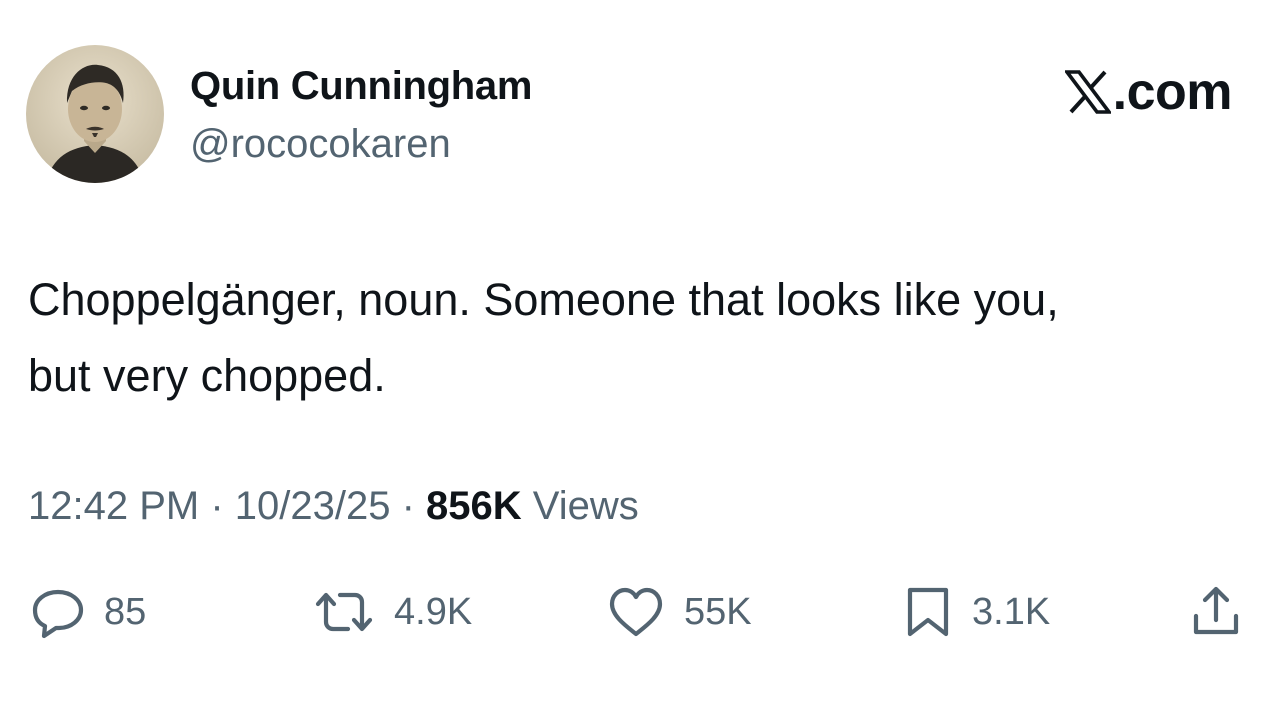 The width and height of the screenshot is (1280, 720). What do you see at coordinates (433, 611) in the screenshot?
I see `repost-count: 4.9K` at bounding box center [433, 611].